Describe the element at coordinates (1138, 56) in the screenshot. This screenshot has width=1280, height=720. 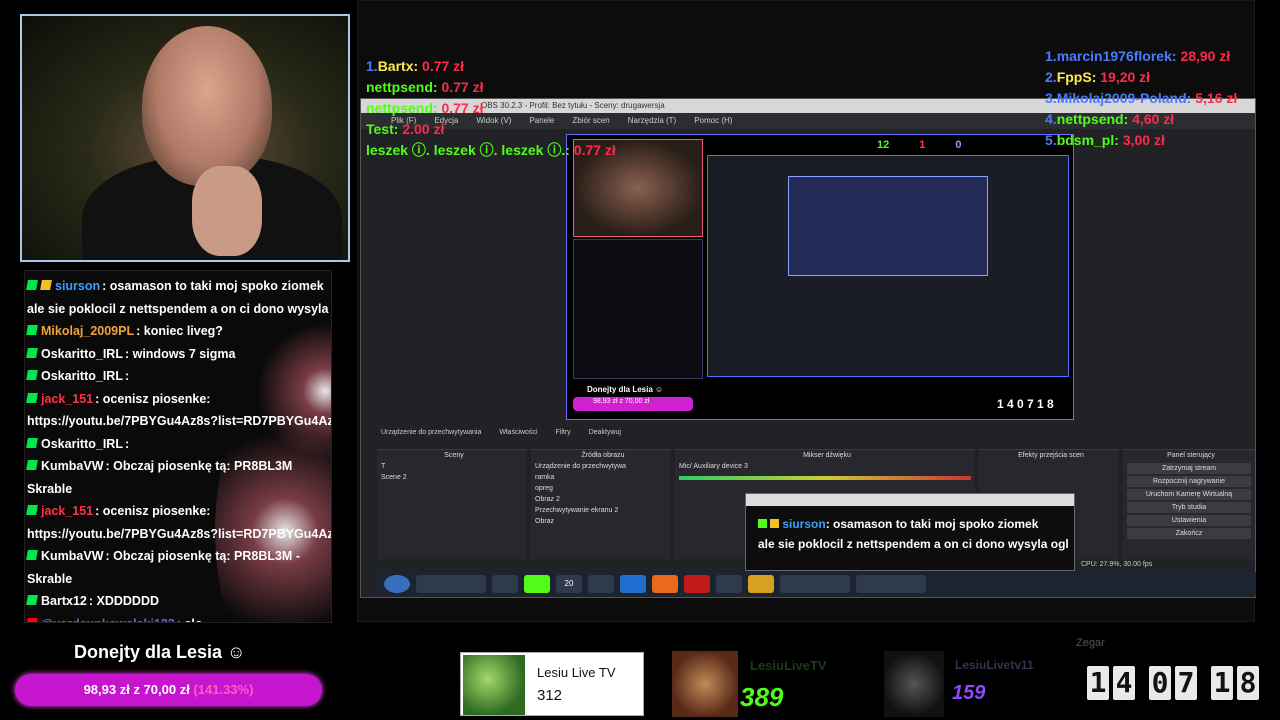
I see `donation-entry: 1.marcin1976florek: 28,90 zł` at that location.